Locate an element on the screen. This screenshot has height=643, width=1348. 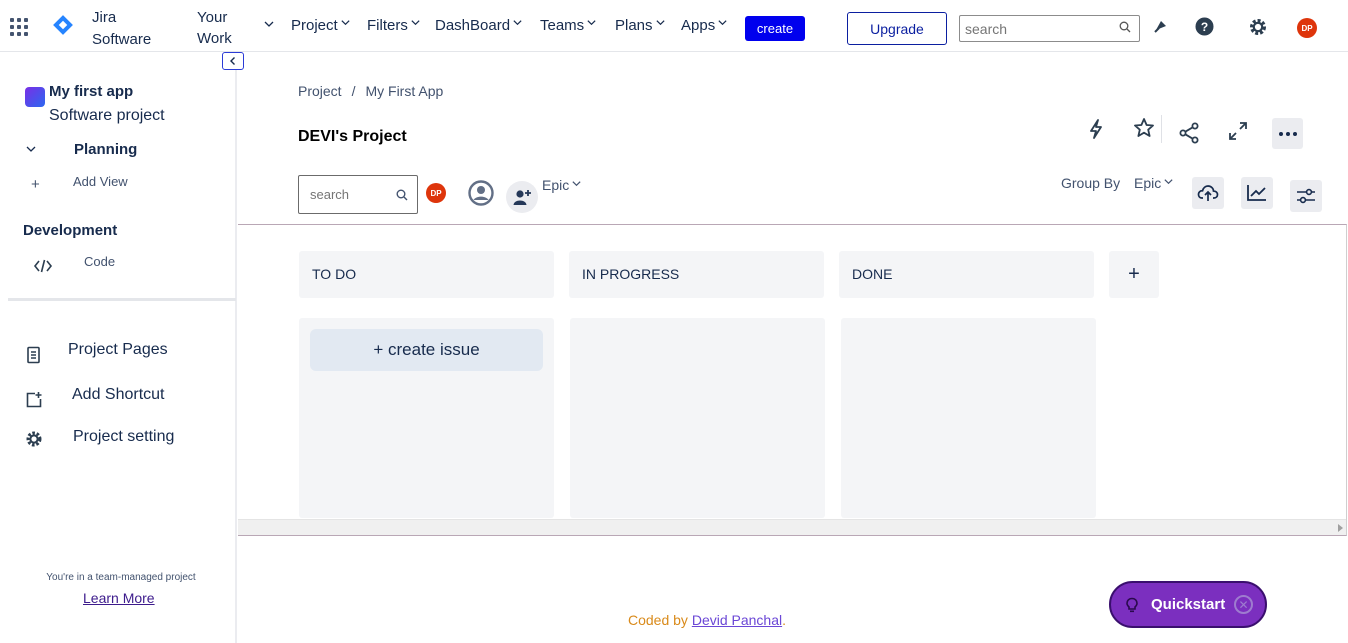
sidebar-item-code: Code is located at coordinates (99, 261).